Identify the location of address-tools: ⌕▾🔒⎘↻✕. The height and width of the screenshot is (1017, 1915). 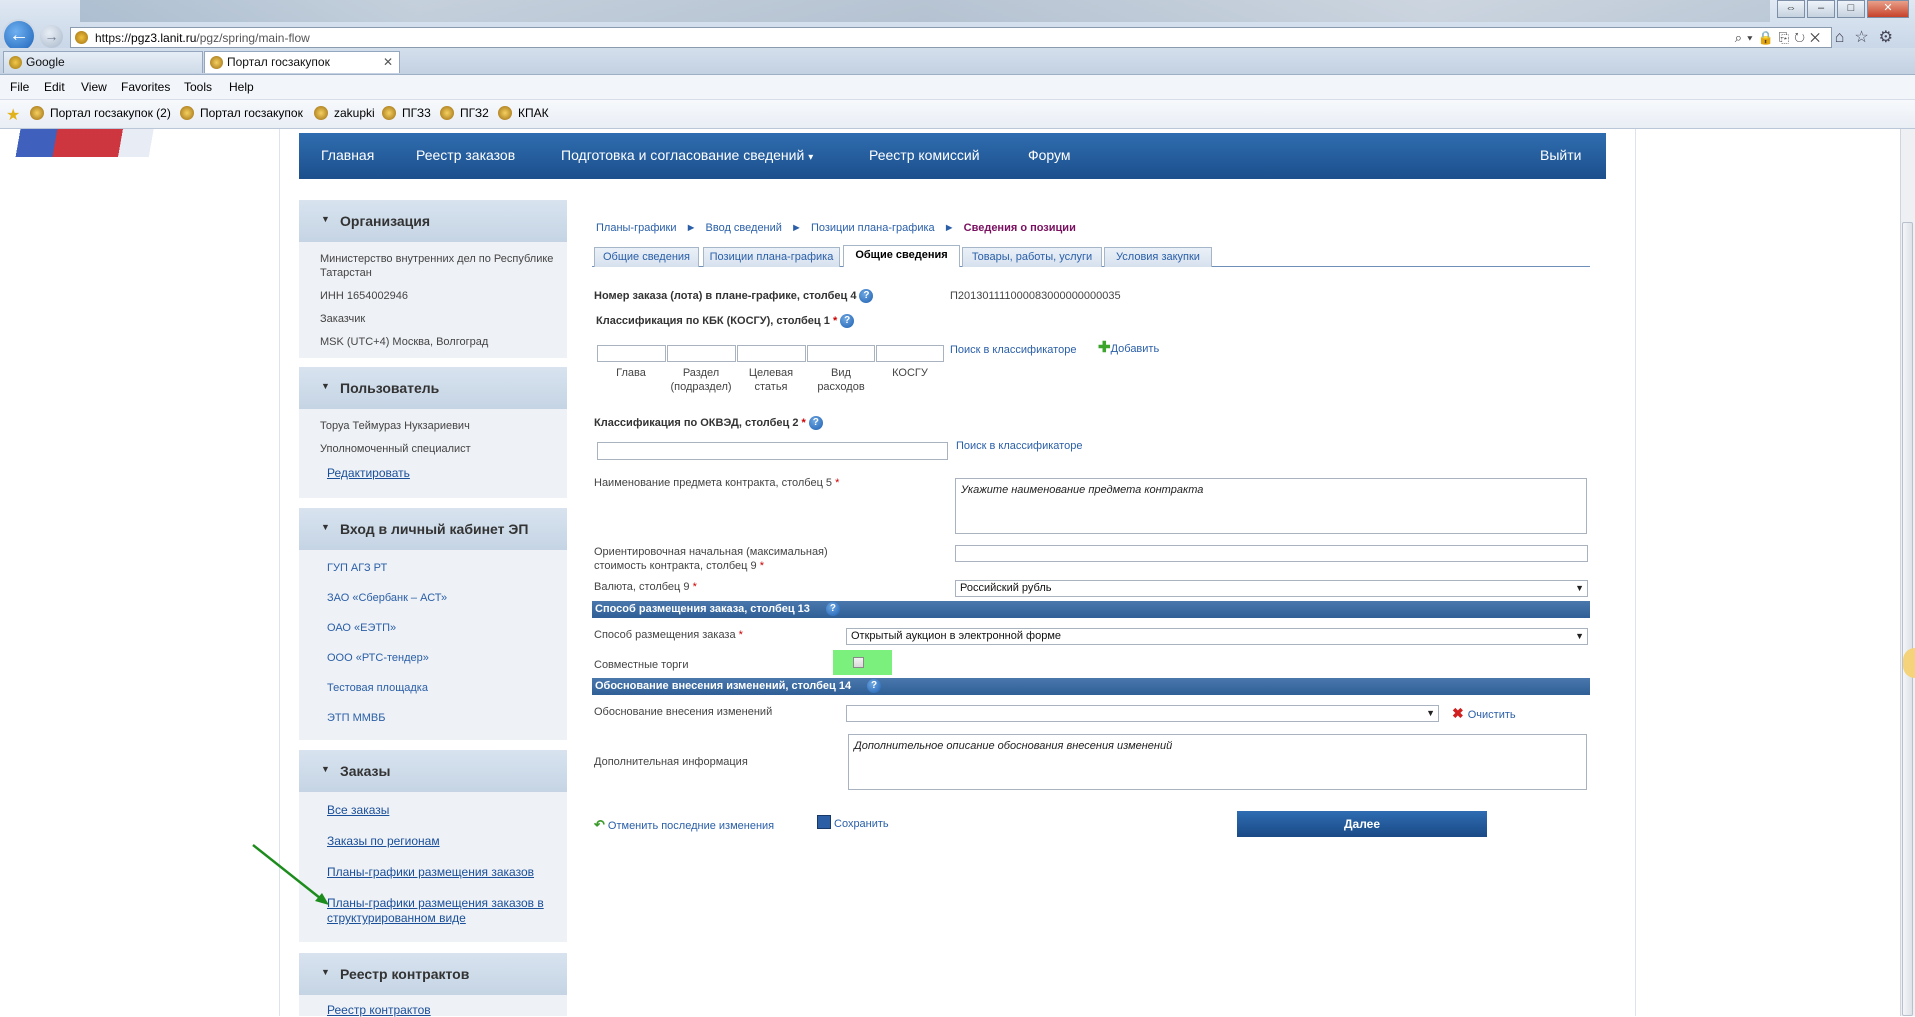
(1779, 37).